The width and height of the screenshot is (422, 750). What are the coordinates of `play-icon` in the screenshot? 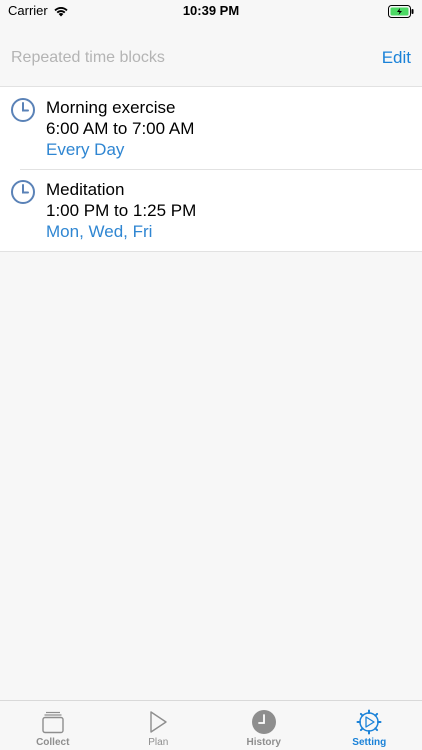 It's located at (158, 722).